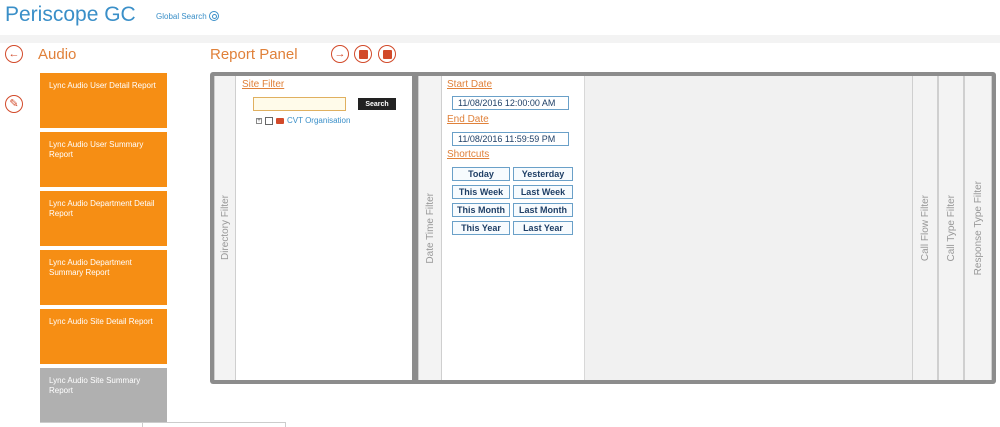 The image size is (1000, 427). I want to click on tab-callflow-label: Call Flow Filter, so click(925, 228).